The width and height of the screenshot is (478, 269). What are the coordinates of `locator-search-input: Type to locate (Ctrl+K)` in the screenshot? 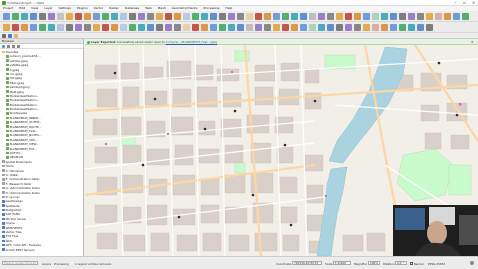 It's located at (20, 263).